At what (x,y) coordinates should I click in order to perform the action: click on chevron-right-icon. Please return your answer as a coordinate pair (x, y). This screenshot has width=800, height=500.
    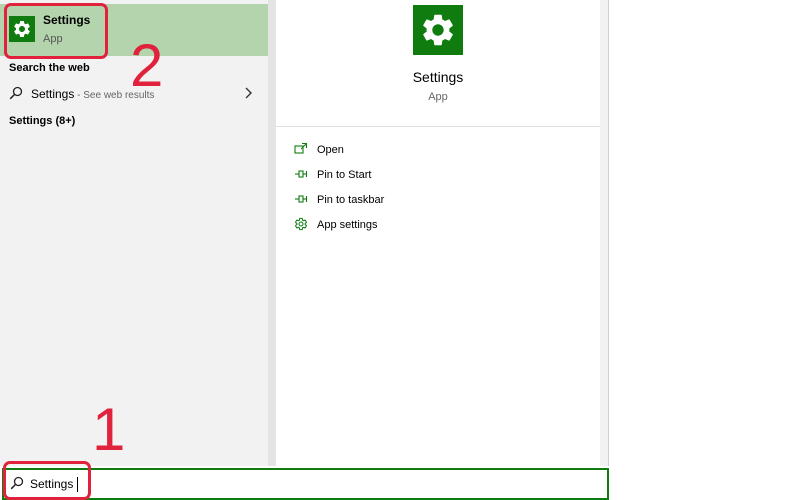
    Looking at the image, I should click on (248, 95).